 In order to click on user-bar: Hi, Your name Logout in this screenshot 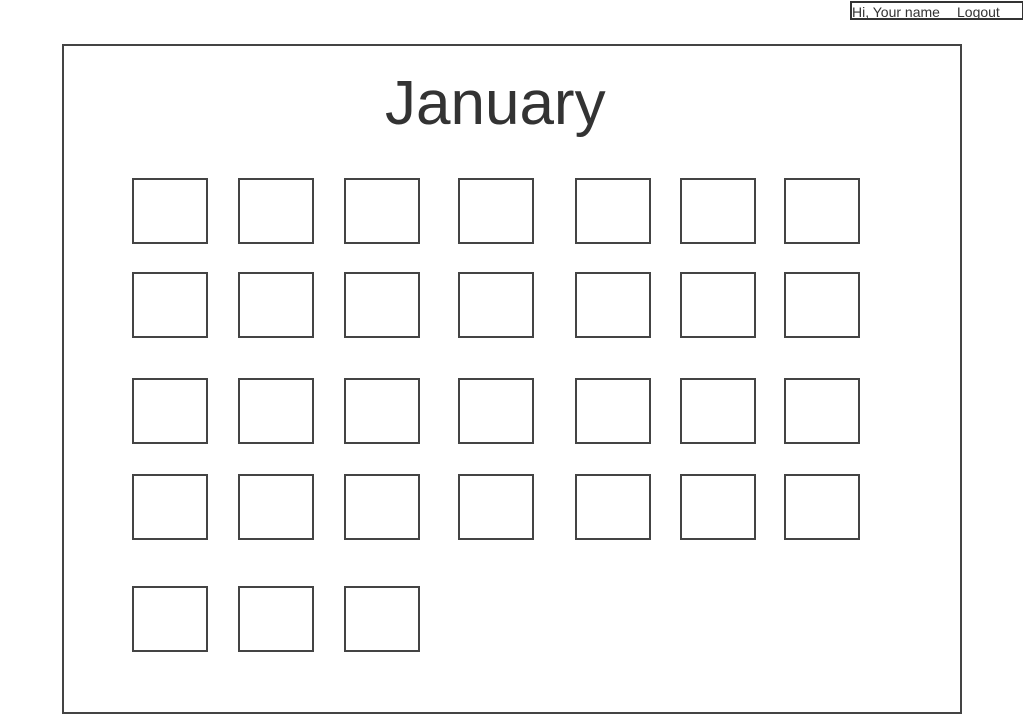, I will do `click(936, 10)`.